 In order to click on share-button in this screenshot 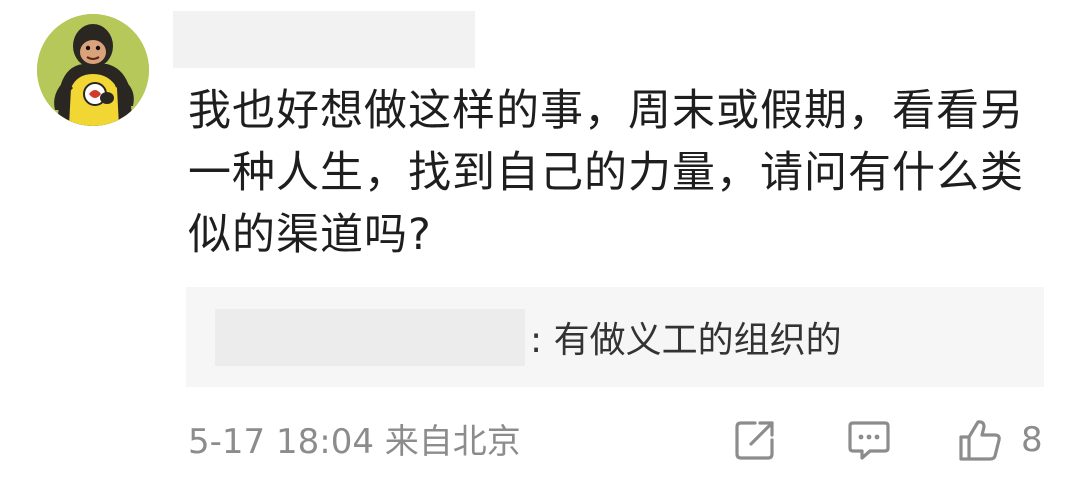, I will do `click(755, 440)`.